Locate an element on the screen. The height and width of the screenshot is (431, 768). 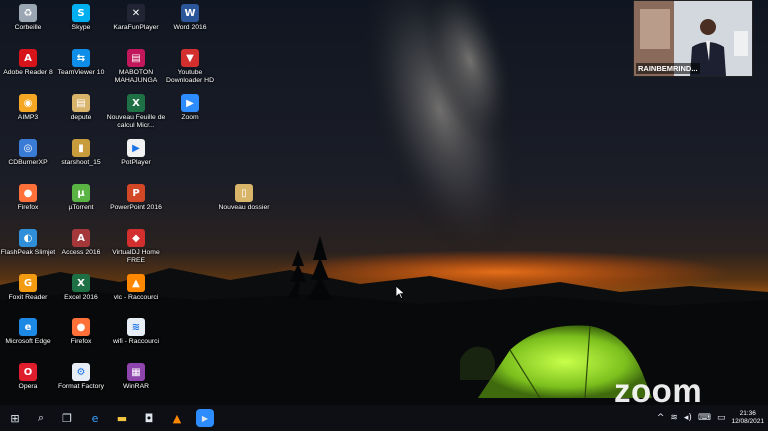
taskbar-windows-start-icon: ⊞ is located at coordinates (15, 418).